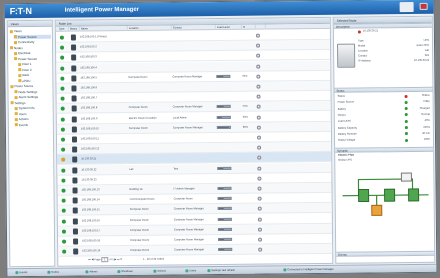 This screenshot has width=440, height=278. What do you see at coordinates (103, 28) in the screenshot?
I see `column-header: Name` at bounding box center [103, 28].